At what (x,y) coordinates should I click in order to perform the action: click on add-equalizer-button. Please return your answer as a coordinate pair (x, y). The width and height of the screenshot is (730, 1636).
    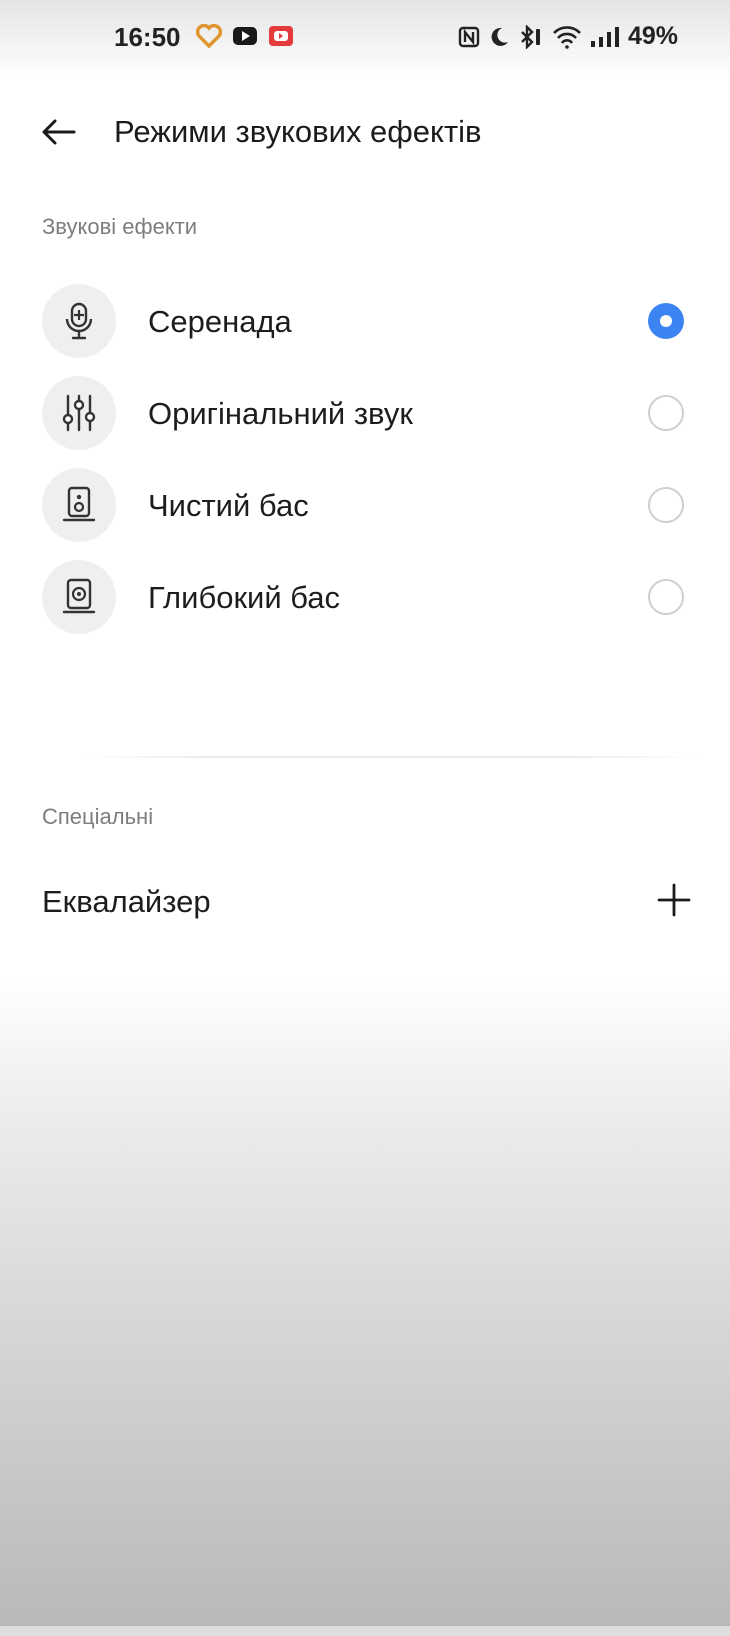
    Looking at the image, I should click on (674, 900).